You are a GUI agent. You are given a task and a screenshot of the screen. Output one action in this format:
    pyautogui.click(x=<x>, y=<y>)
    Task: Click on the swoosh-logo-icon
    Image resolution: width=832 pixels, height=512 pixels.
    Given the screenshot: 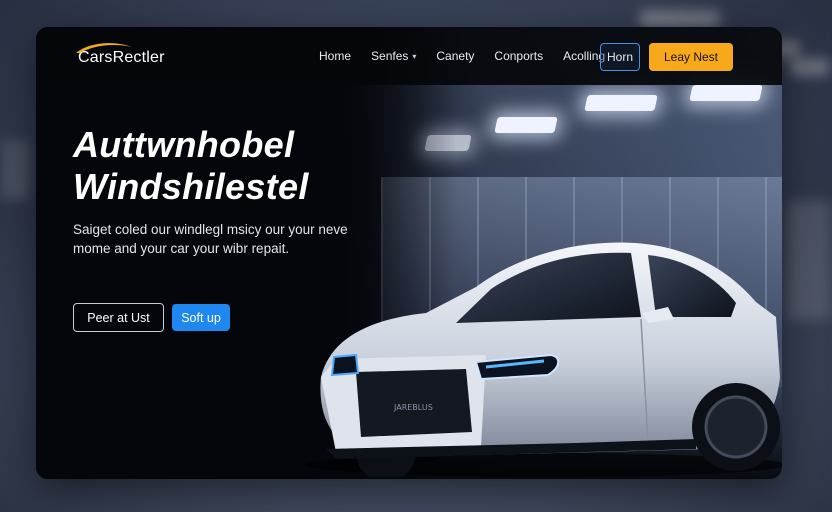 What is the action you would take?
    pyautogui.click(x=104, y=48)
    